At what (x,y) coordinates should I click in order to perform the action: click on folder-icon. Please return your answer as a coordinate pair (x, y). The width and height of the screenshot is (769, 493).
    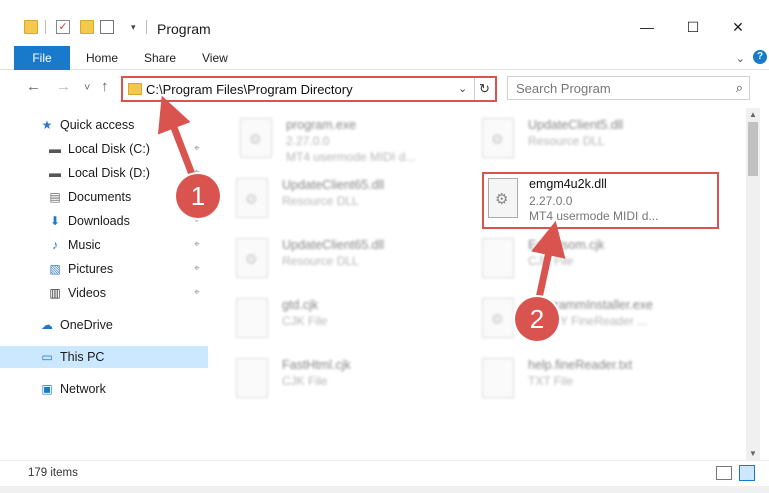
    Looking at the image, I should click on (31, 27).